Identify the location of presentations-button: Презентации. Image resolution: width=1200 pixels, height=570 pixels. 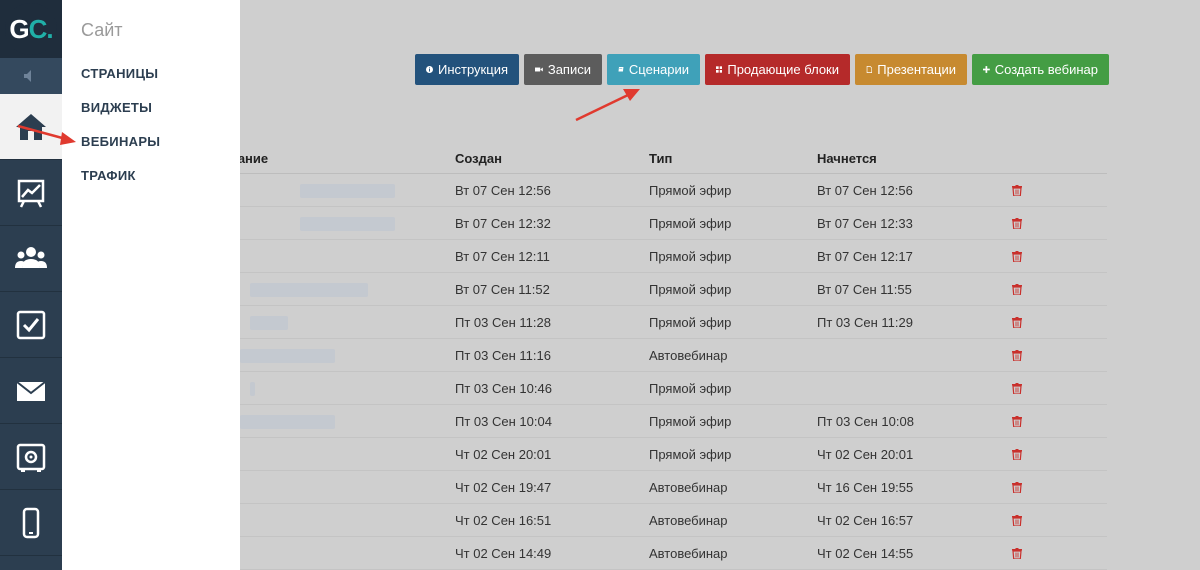
(911, 69).